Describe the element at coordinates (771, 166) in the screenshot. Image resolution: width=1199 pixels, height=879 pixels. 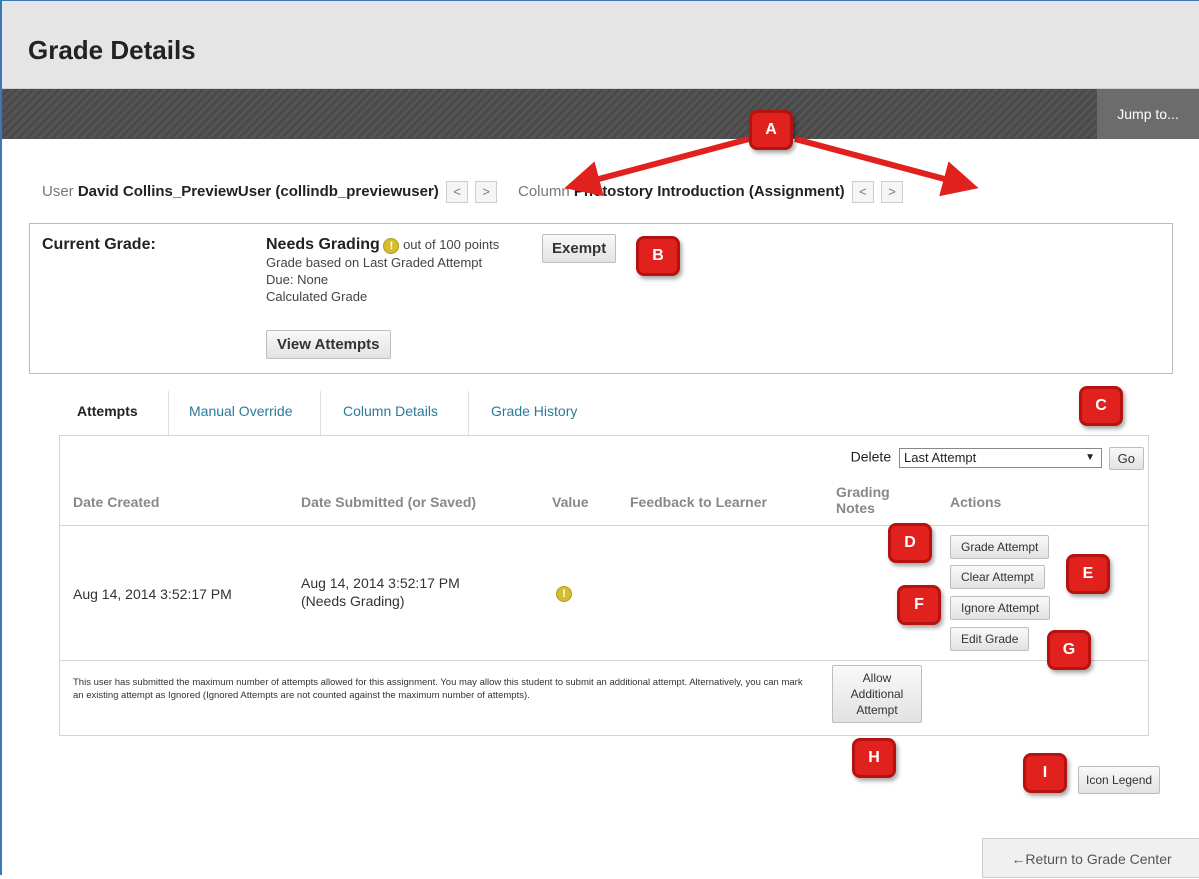
I see `callout-arrows` at that location.